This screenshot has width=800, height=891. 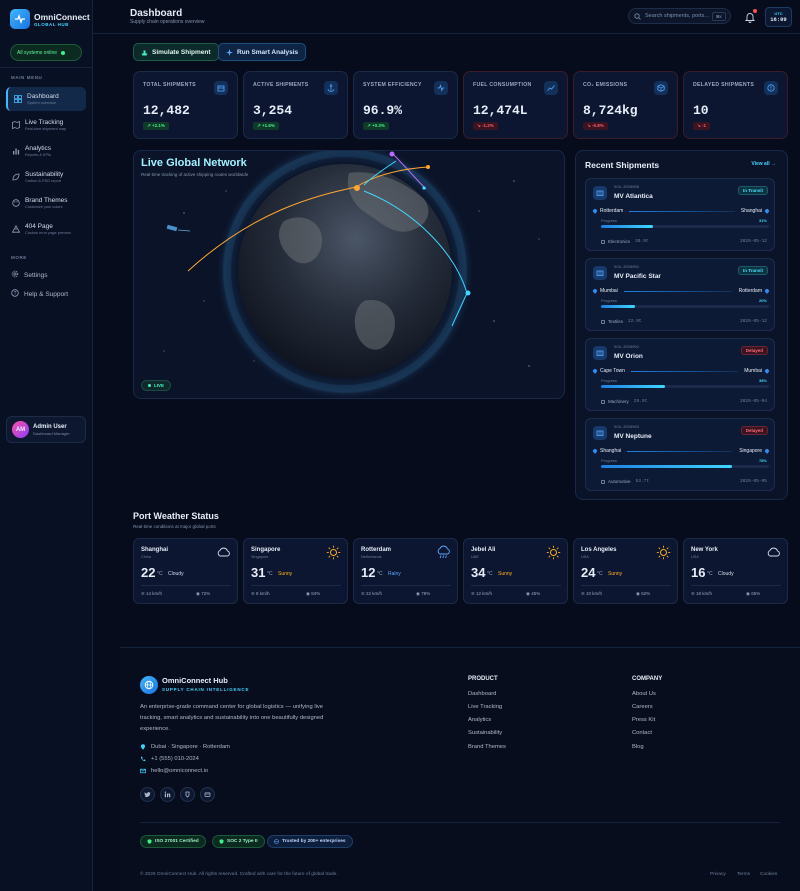 What do you see at coordinates (174, 771) in the screenshot?
I see `footer-email: hello@omniconnect.io` at bounding box center [174, 771].